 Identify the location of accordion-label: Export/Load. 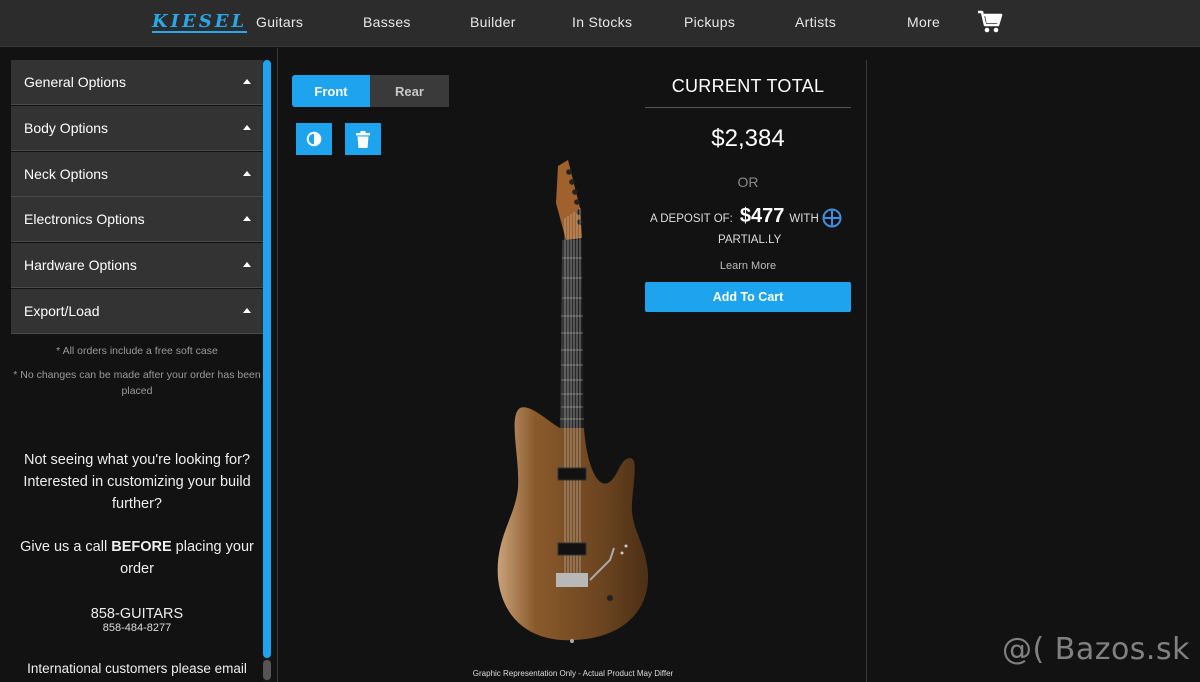
(62, 311).